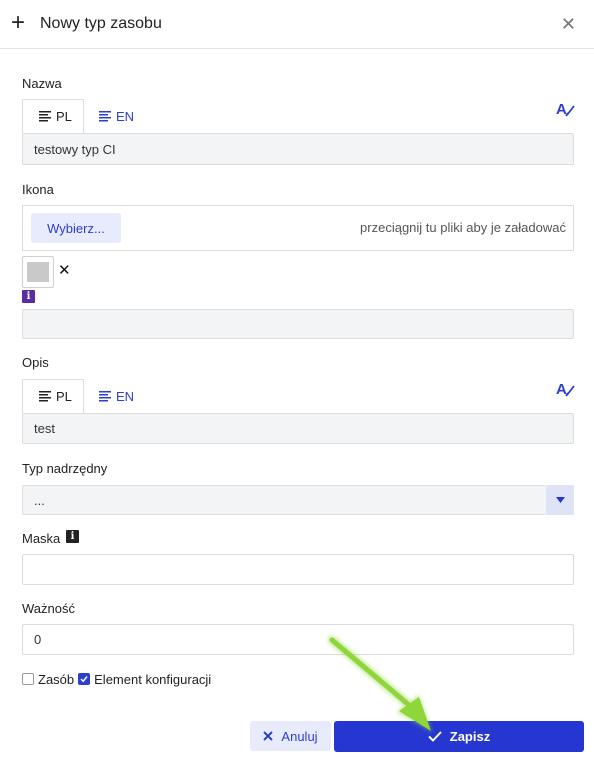  What do you see at coordinates (298, 569) in the screenshot?
I see `mask-input` at bounding box center [298, 569].